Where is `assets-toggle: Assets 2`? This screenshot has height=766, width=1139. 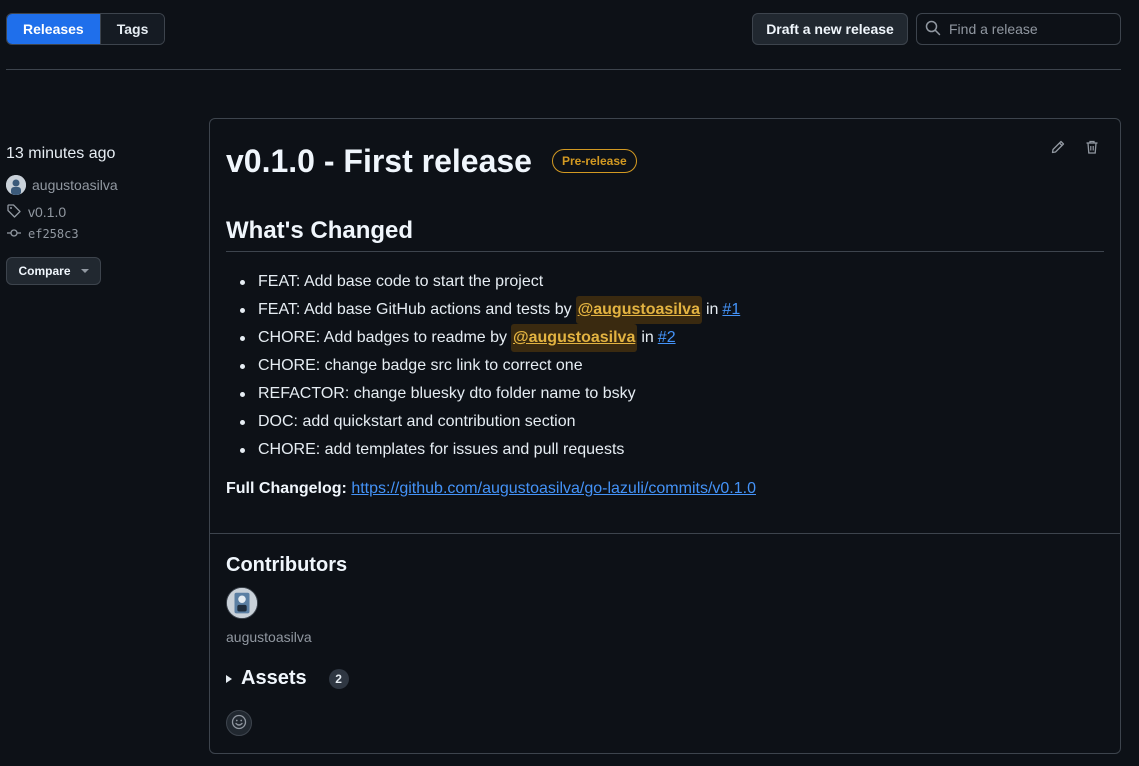 assets-toggle: Assets 2 is located at coordinates (665, 678).